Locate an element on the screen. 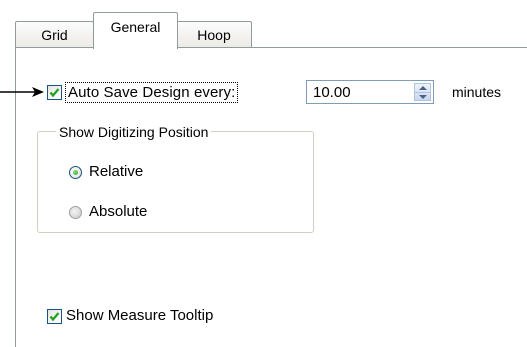 This screenshot has height=347, width=527. relative-radio is located at coordinates (75, 172).